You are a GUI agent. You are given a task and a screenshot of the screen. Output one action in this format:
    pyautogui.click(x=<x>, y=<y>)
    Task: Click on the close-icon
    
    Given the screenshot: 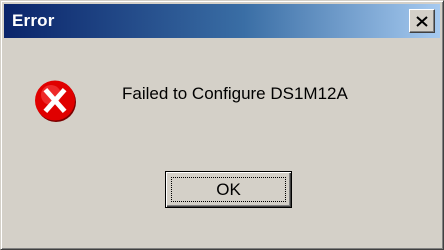 What is the action you would take?
    pyautogui.click(x=422, y=21)
    